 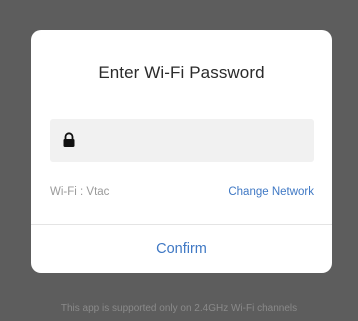 What do you see at coordinates (196, 140) in the screenshot?
I see `password-input` at bounding box center [196, 140].